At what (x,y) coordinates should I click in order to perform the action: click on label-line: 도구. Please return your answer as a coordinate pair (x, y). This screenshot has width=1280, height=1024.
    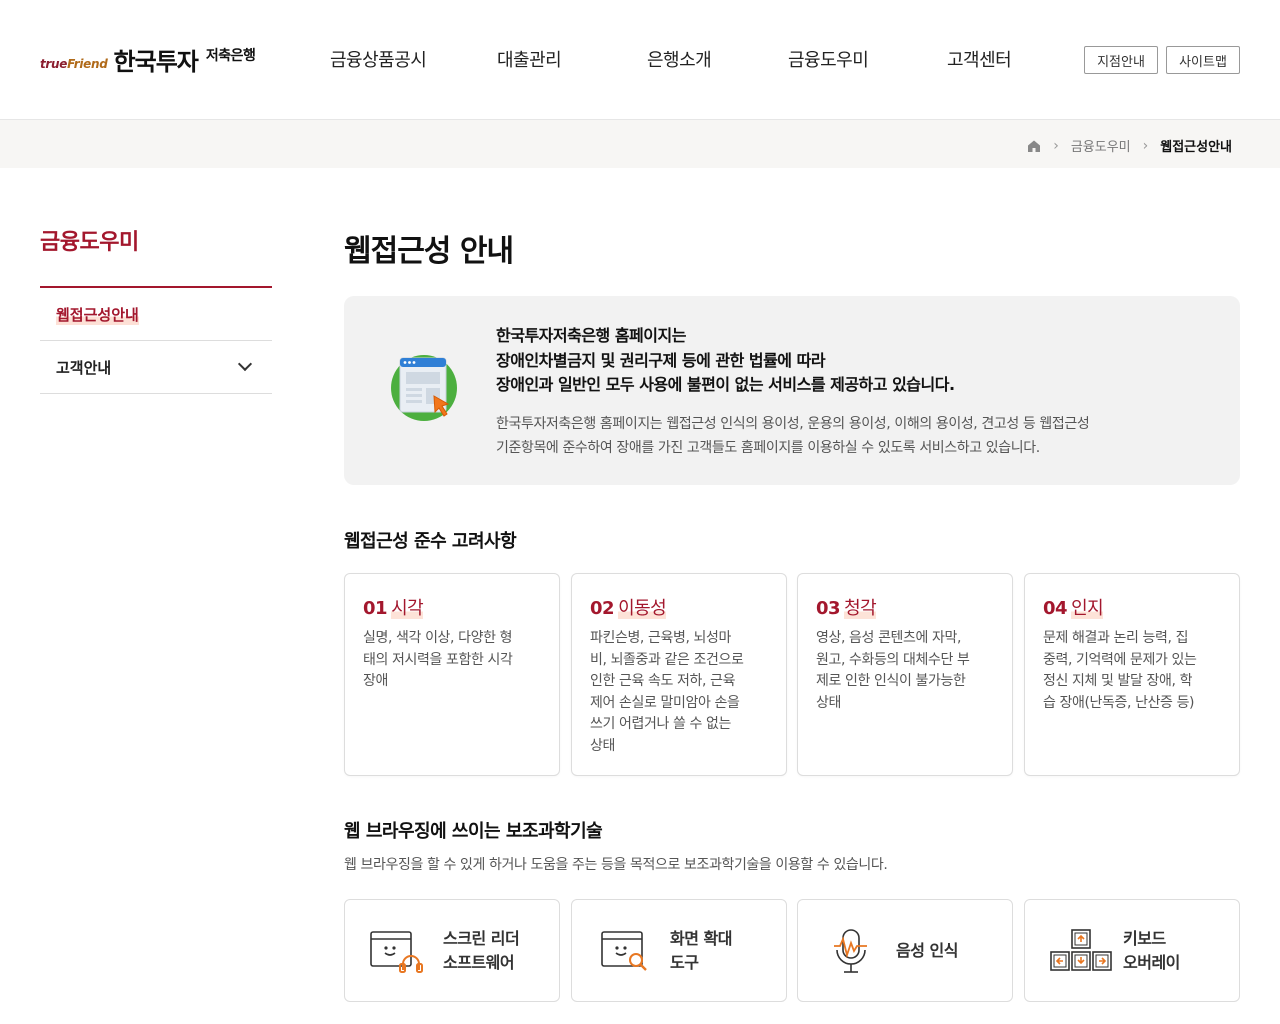
    Looking at the image, I should click on (684, 962).